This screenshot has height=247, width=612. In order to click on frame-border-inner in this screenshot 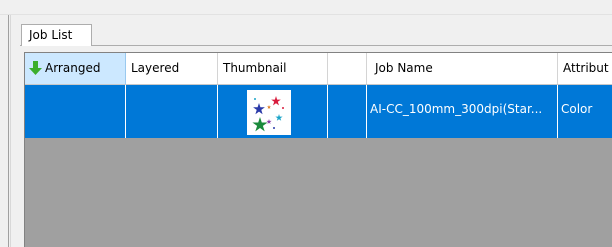, I will do `click(10, 131)`.